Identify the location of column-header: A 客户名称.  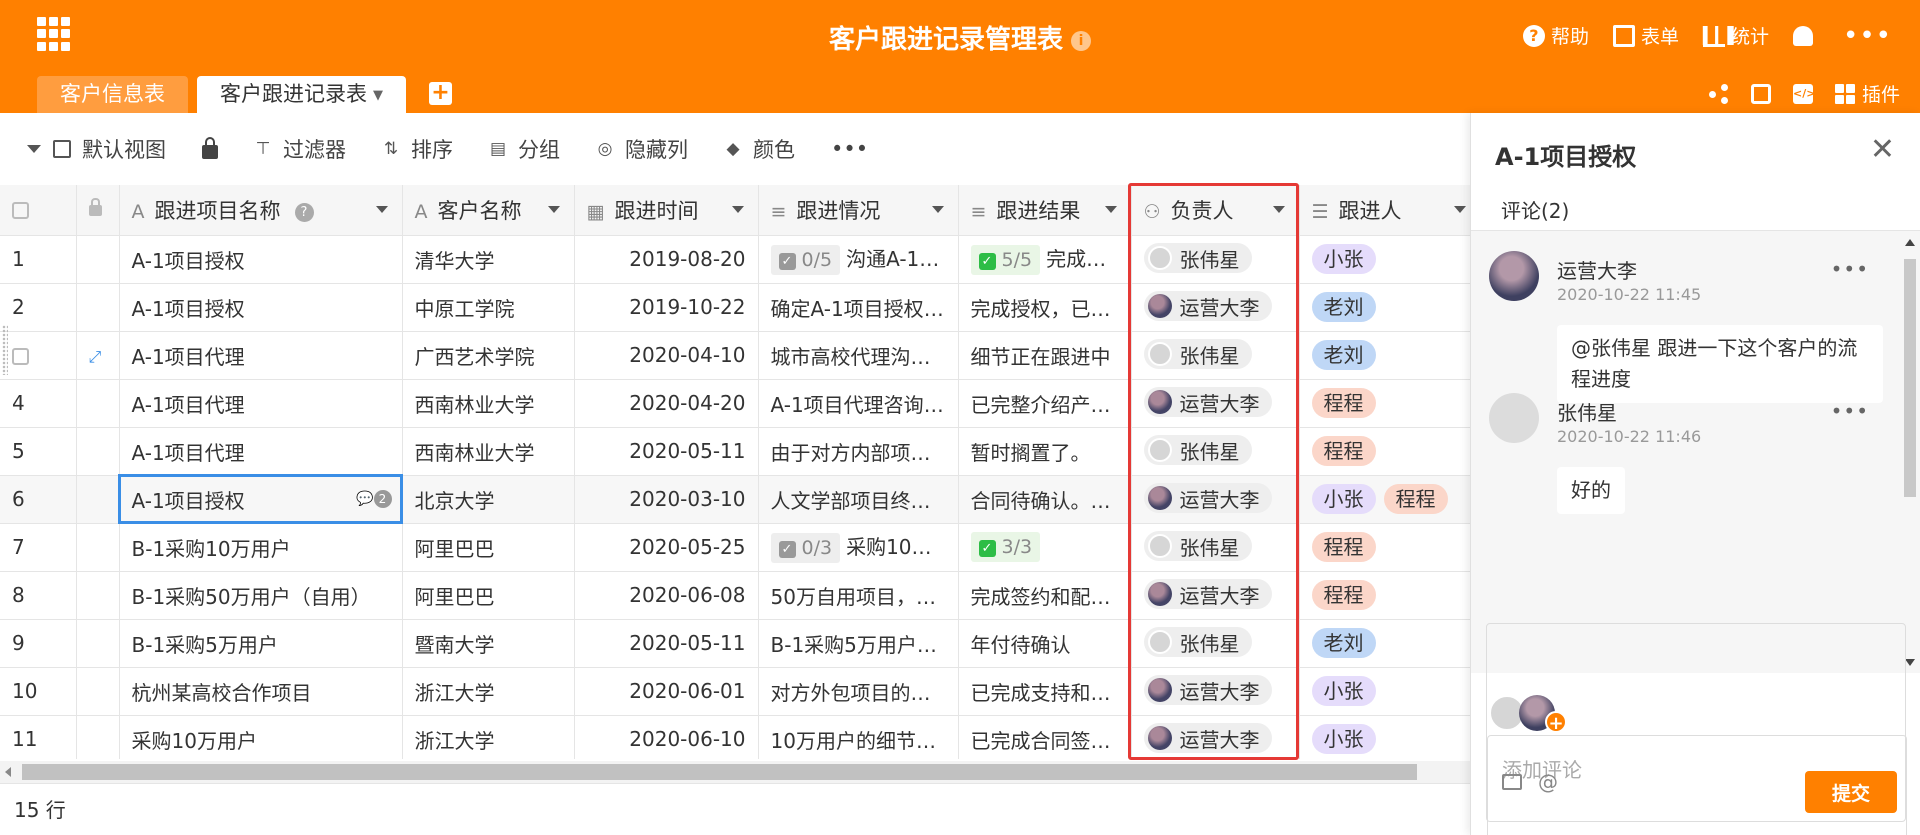
(488, 210).